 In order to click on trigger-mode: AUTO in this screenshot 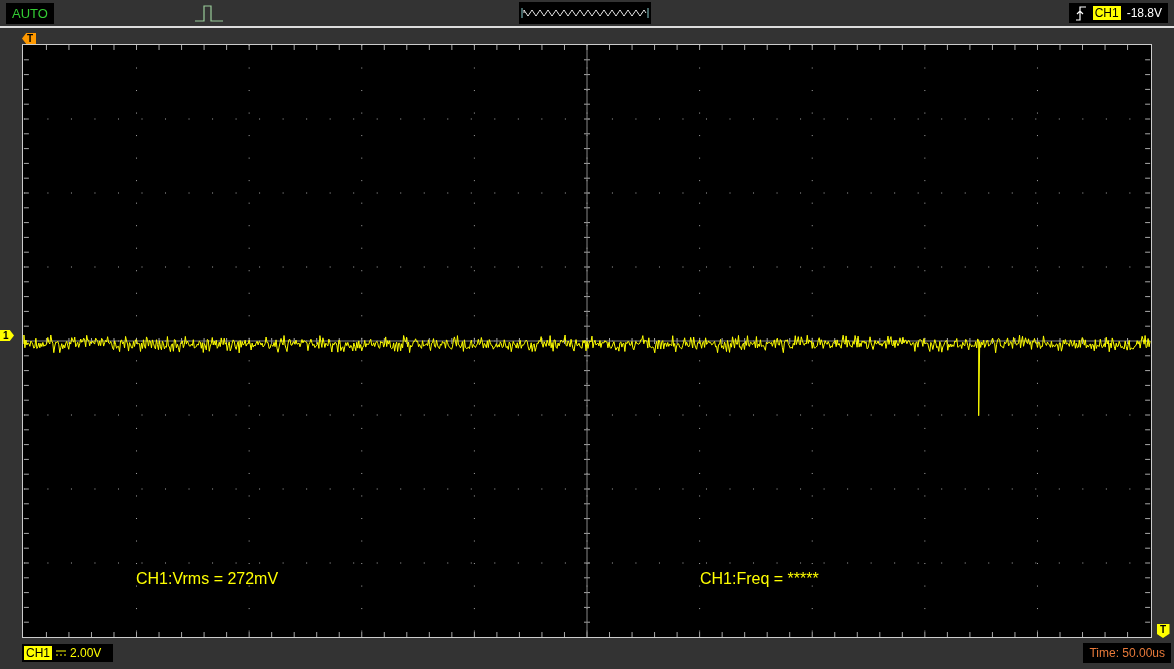, I will do `click(30, 13)`.